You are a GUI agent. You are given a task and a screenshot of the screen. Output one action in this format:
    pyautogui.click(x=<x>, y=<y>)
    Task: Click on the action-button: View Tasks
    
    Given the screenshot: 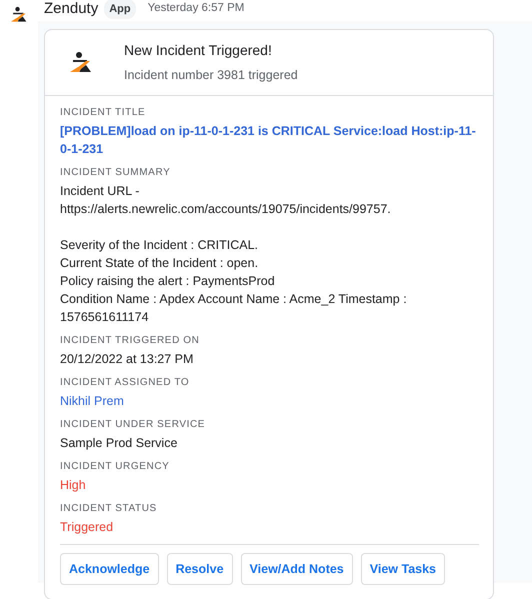 What is the action you would take?
    pyautogui.click(x=403, y=569)
    